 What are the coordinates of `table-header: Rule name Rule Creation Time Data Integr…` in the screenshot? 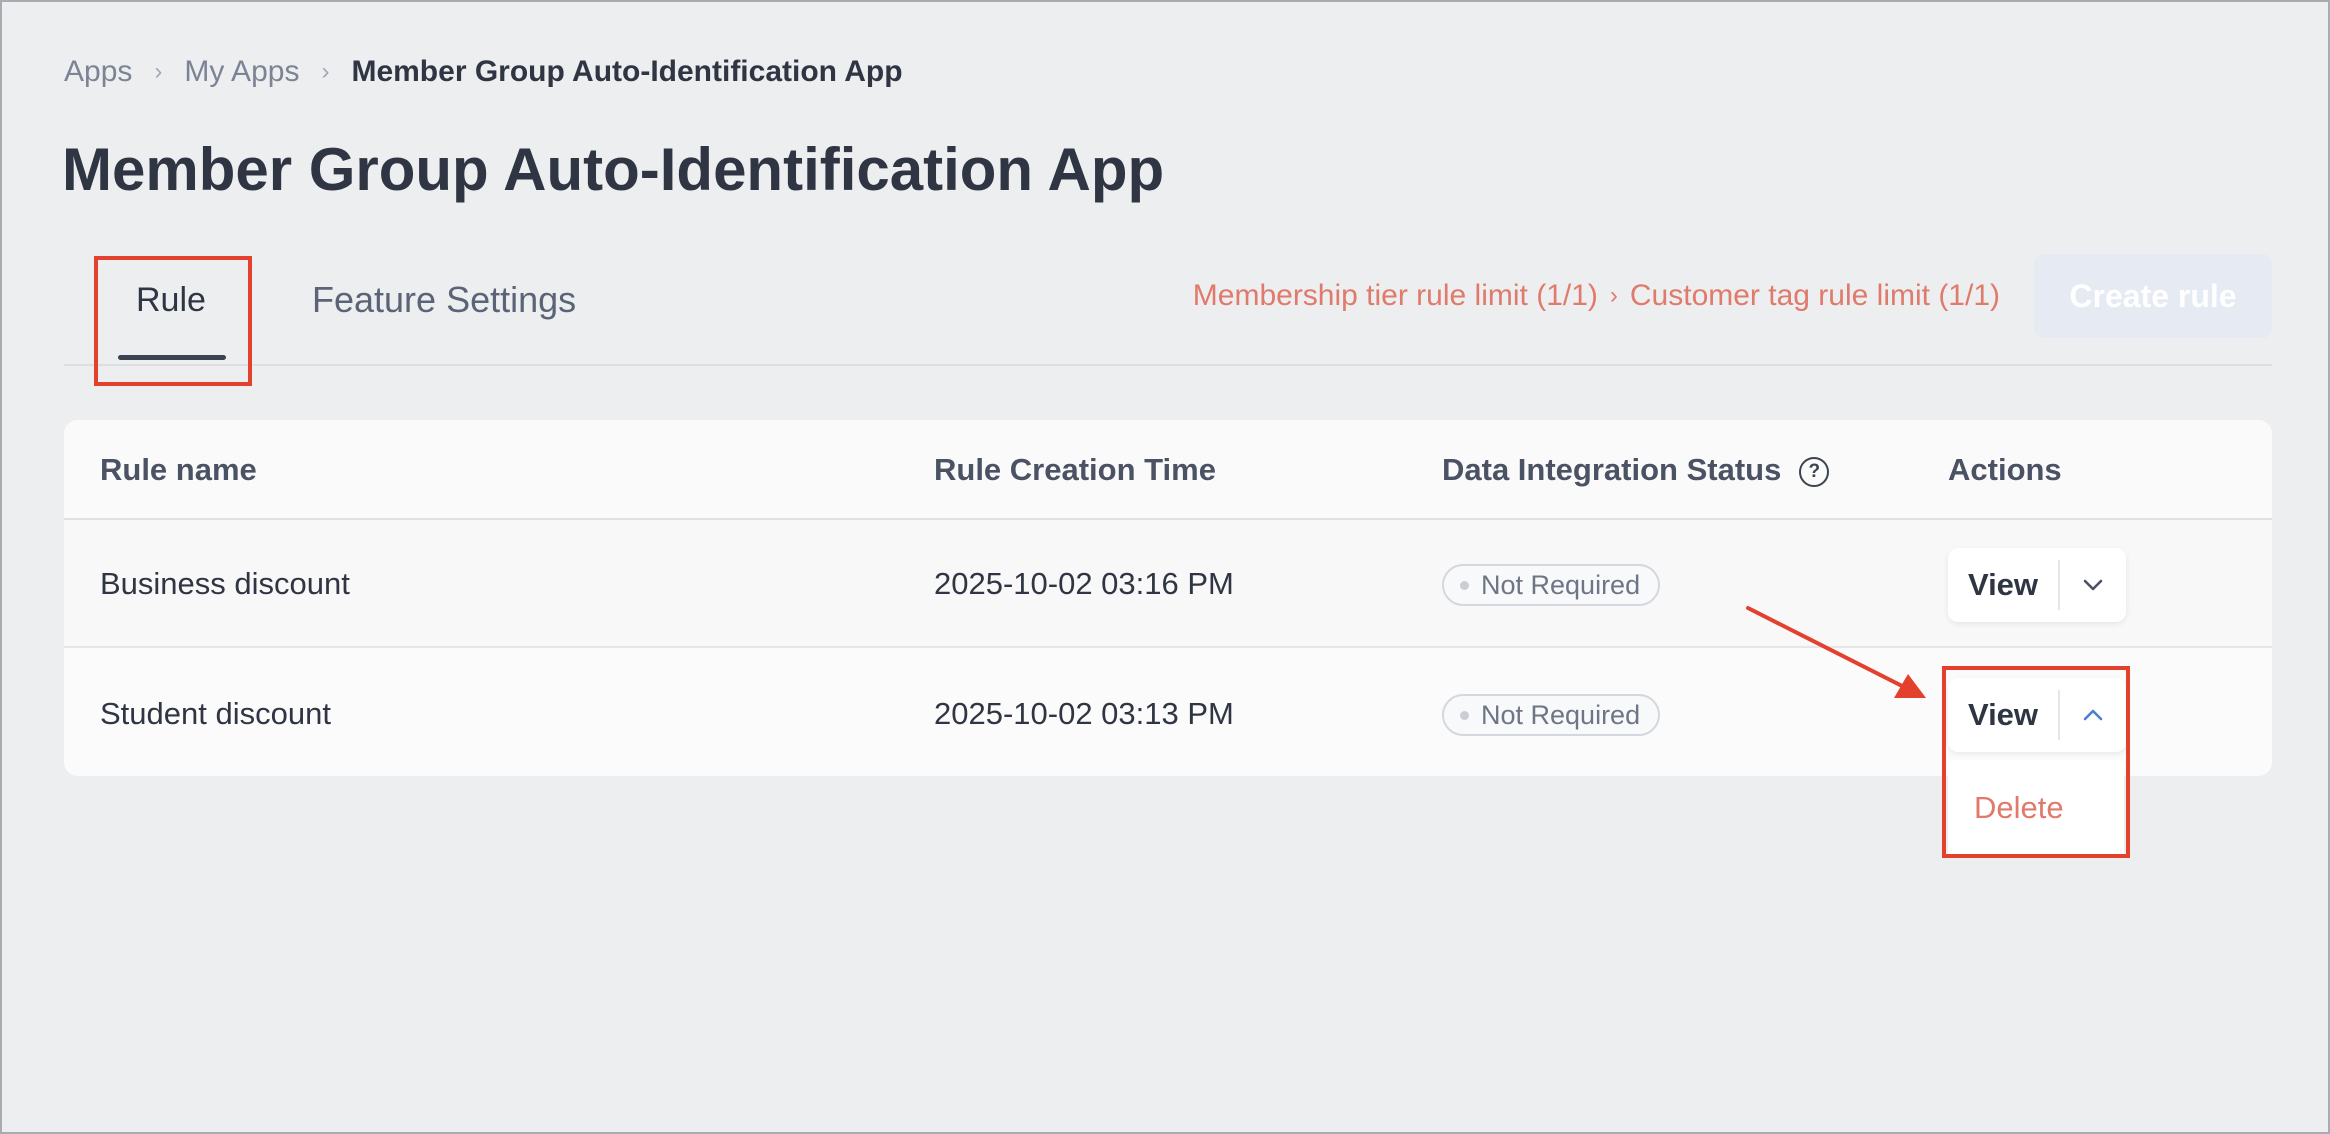 It's located at (1168, 470).